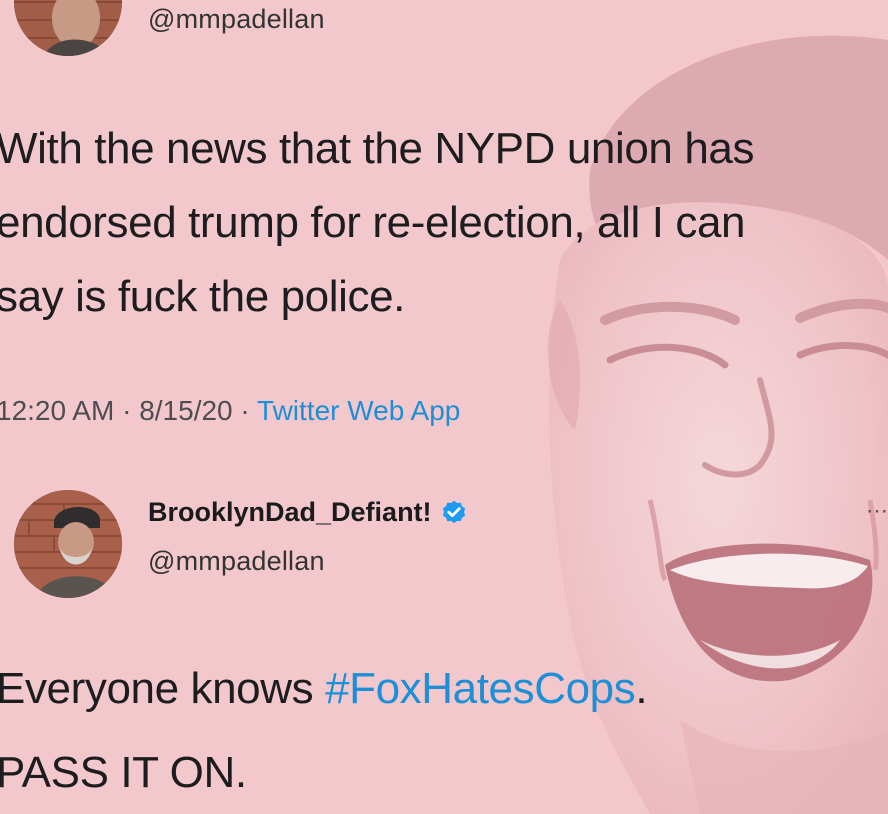  What do you see at coordinates (290, 512) in the screenshot?
I see `display-name-text: BrooklynDad_Defiant!` at bounding box center [290, 512].